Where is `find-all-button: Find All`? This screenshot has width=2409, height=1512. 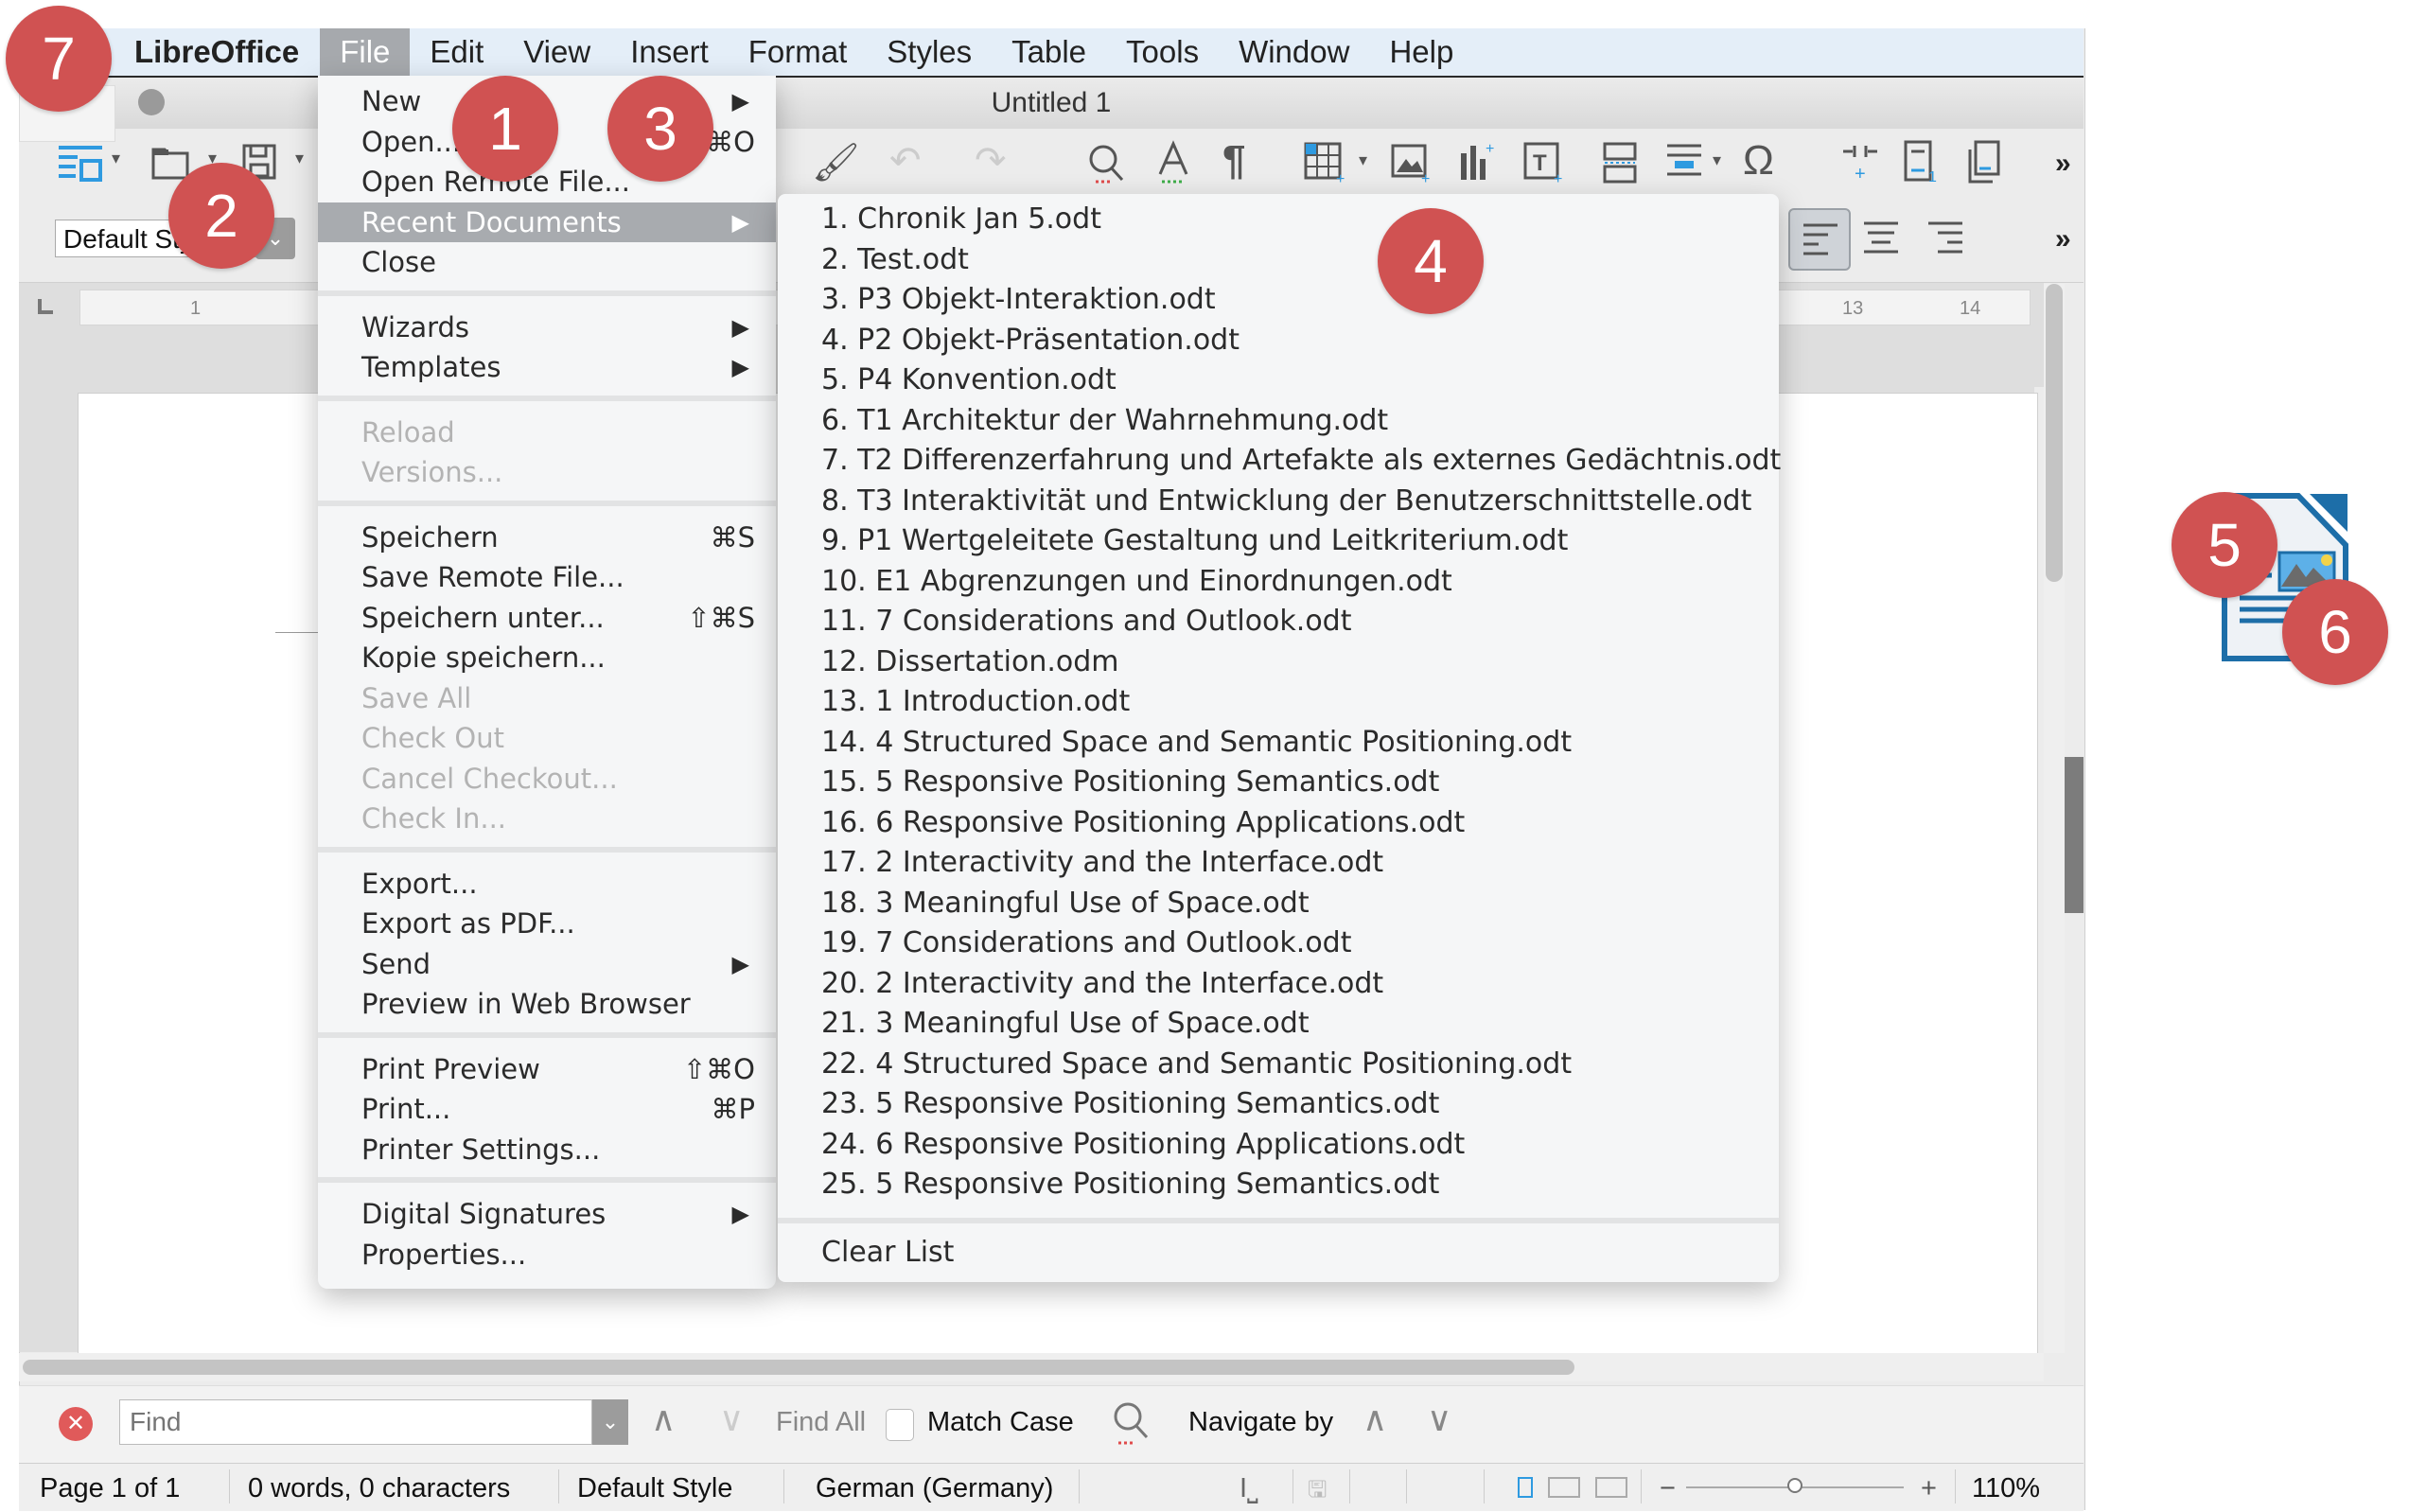
find-all-button: Find All is located at coordinates (821, 1422).